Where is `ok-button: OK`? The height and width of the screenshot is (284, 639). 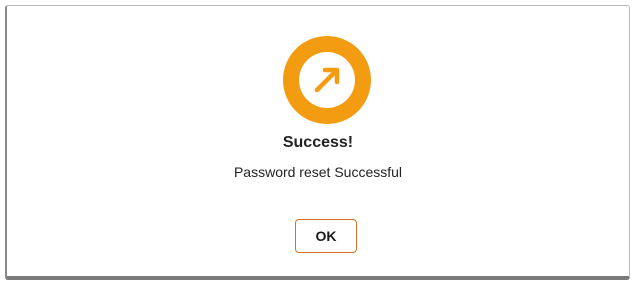 ok-button: OK is located at coordinates (326, 236).